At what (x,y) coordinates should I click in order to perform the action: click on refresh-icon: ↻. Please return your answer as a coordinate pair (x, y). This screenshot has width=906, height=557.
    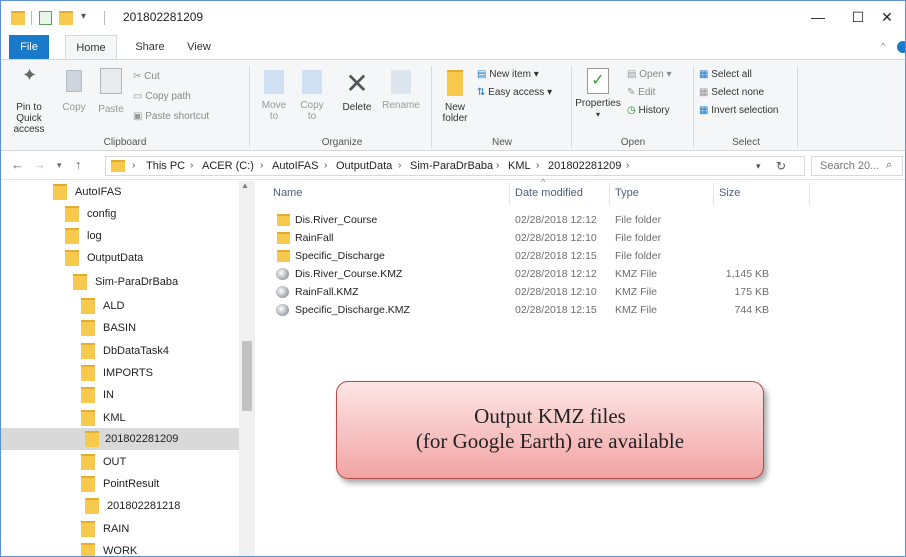
    Looking at the image, I should click on (781, 166).